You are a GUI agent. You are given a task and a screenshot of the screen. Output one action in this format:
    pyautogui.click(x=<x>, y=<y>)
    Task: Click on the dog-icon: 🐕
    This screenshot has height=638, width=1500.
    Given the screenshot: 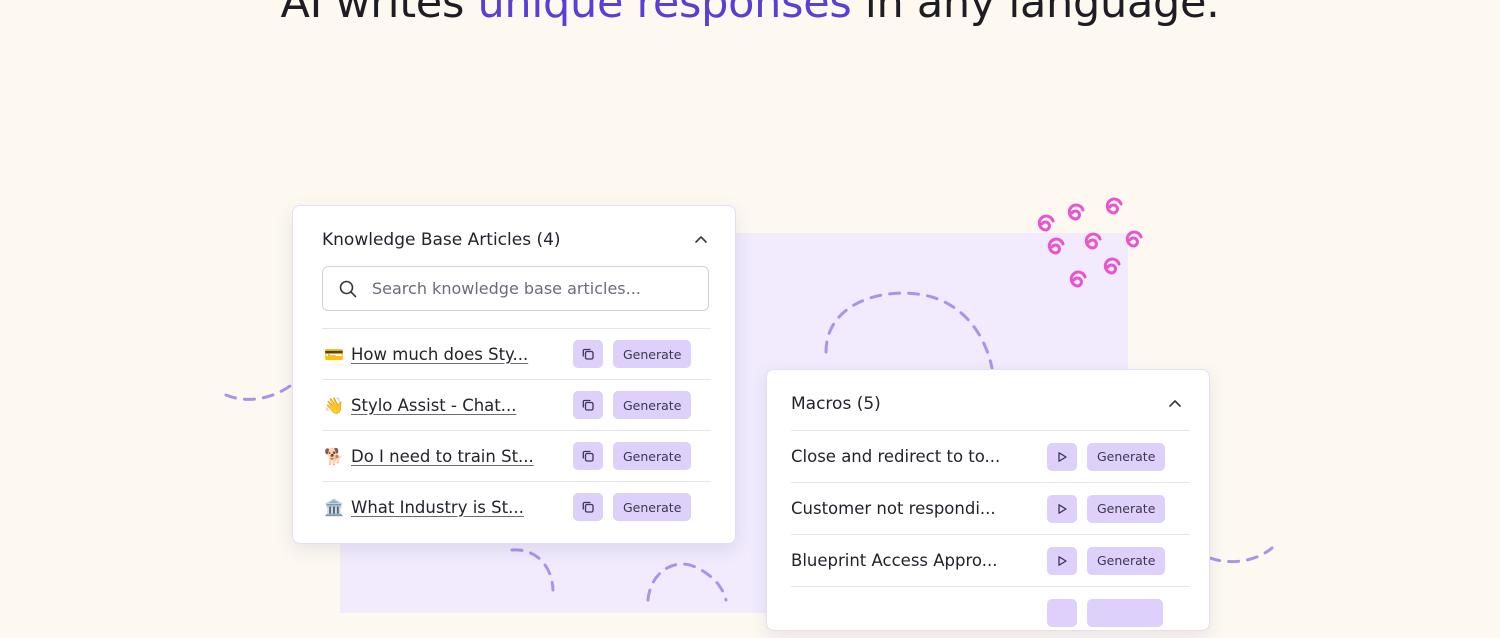 What is the action you would take?
    pyautogui.click(x=334, y=456)
    